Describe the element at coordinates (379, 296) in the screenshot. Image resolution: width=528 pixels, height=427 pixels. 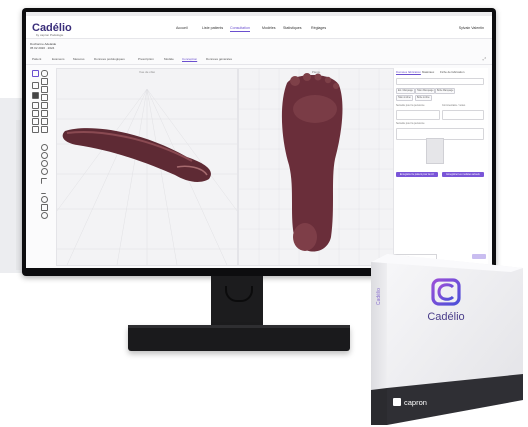
I see `box-spine-text: Cadélio` at that location.